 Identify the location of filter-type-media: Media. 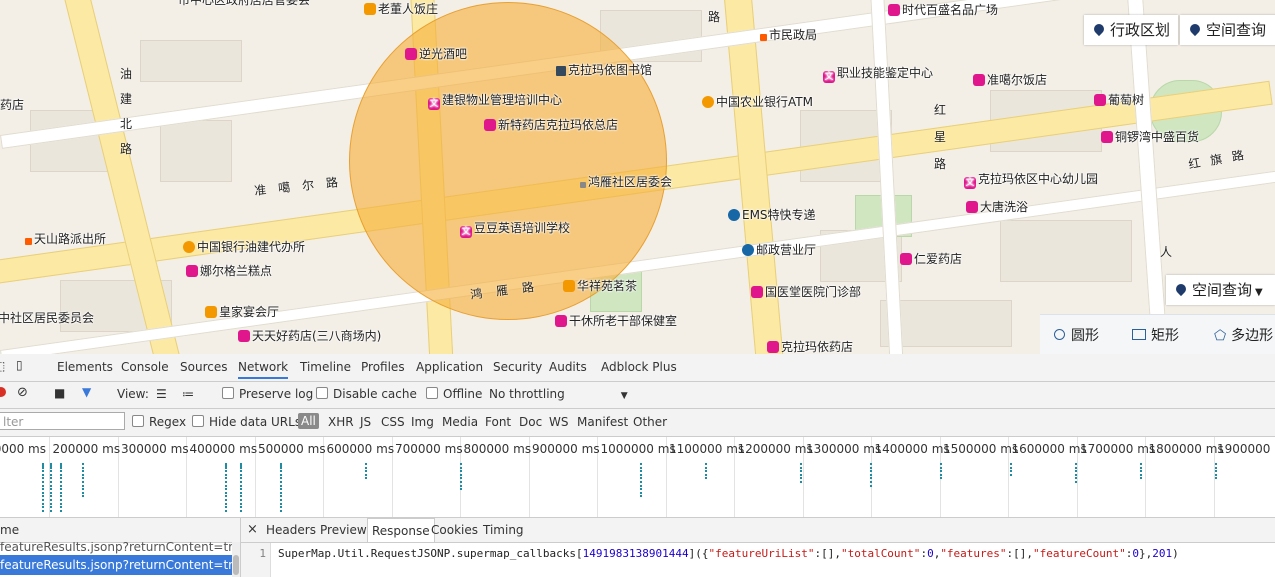
(460, 422).